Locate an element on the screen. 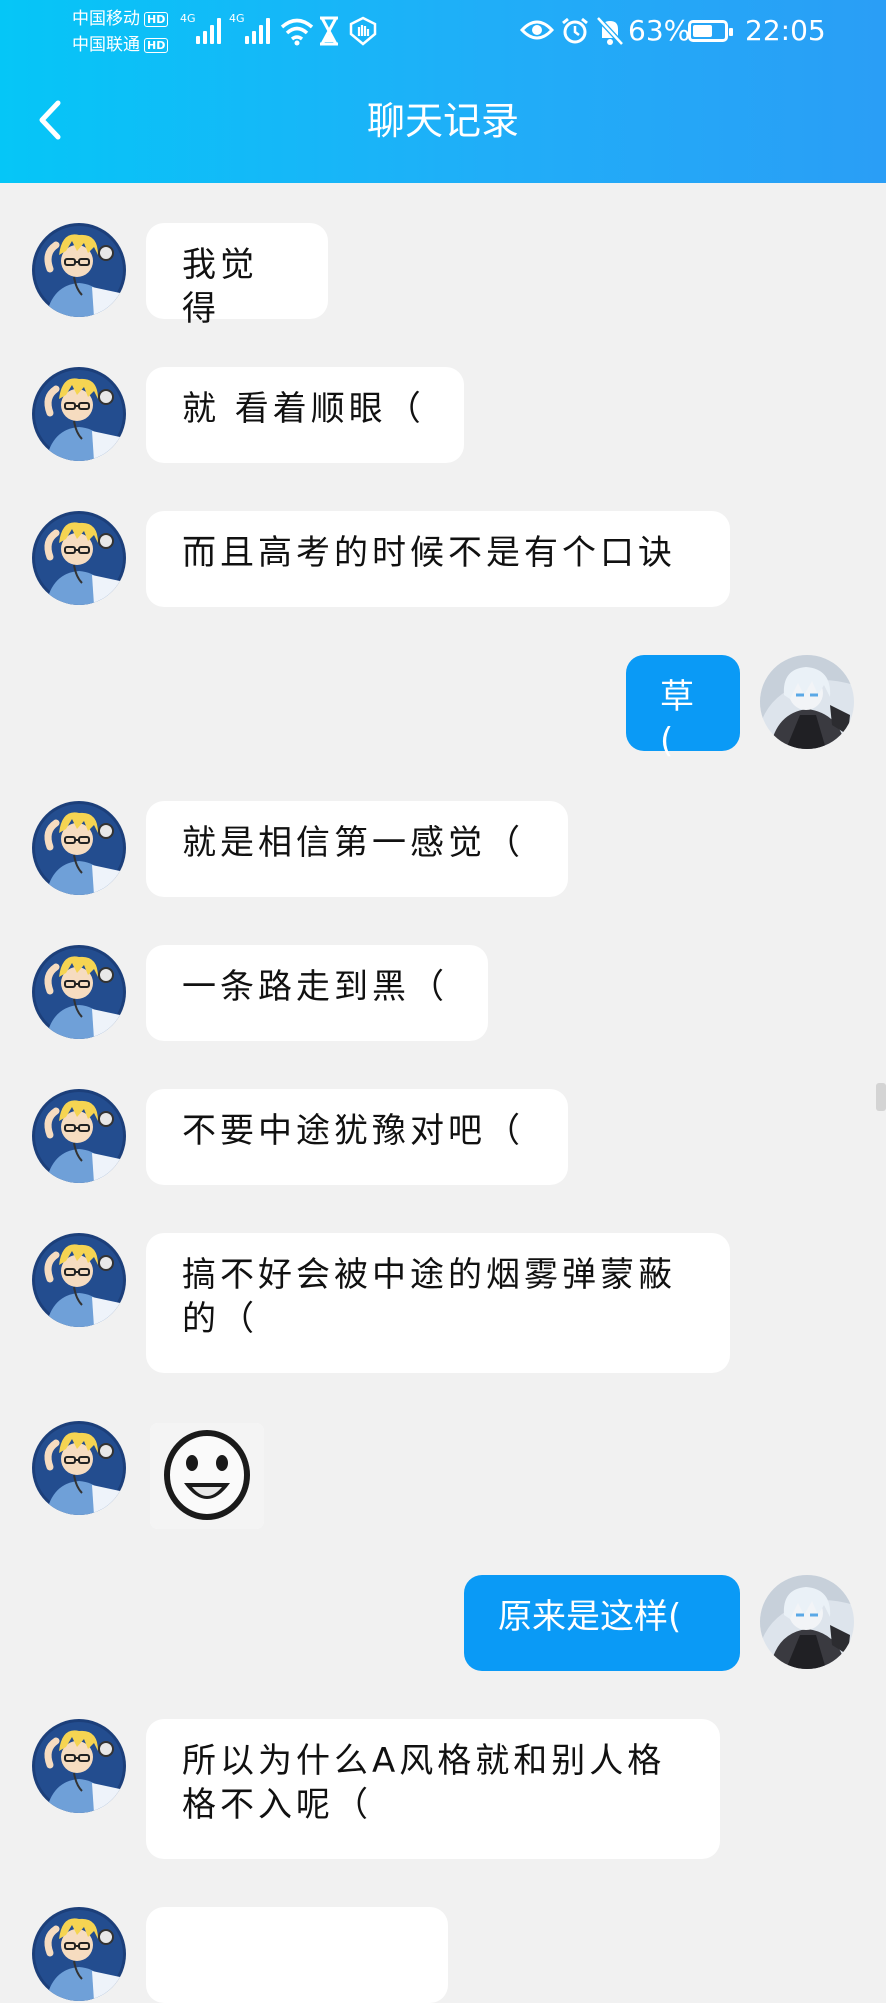  bell-off-icon is located at coordinates (610, 31).